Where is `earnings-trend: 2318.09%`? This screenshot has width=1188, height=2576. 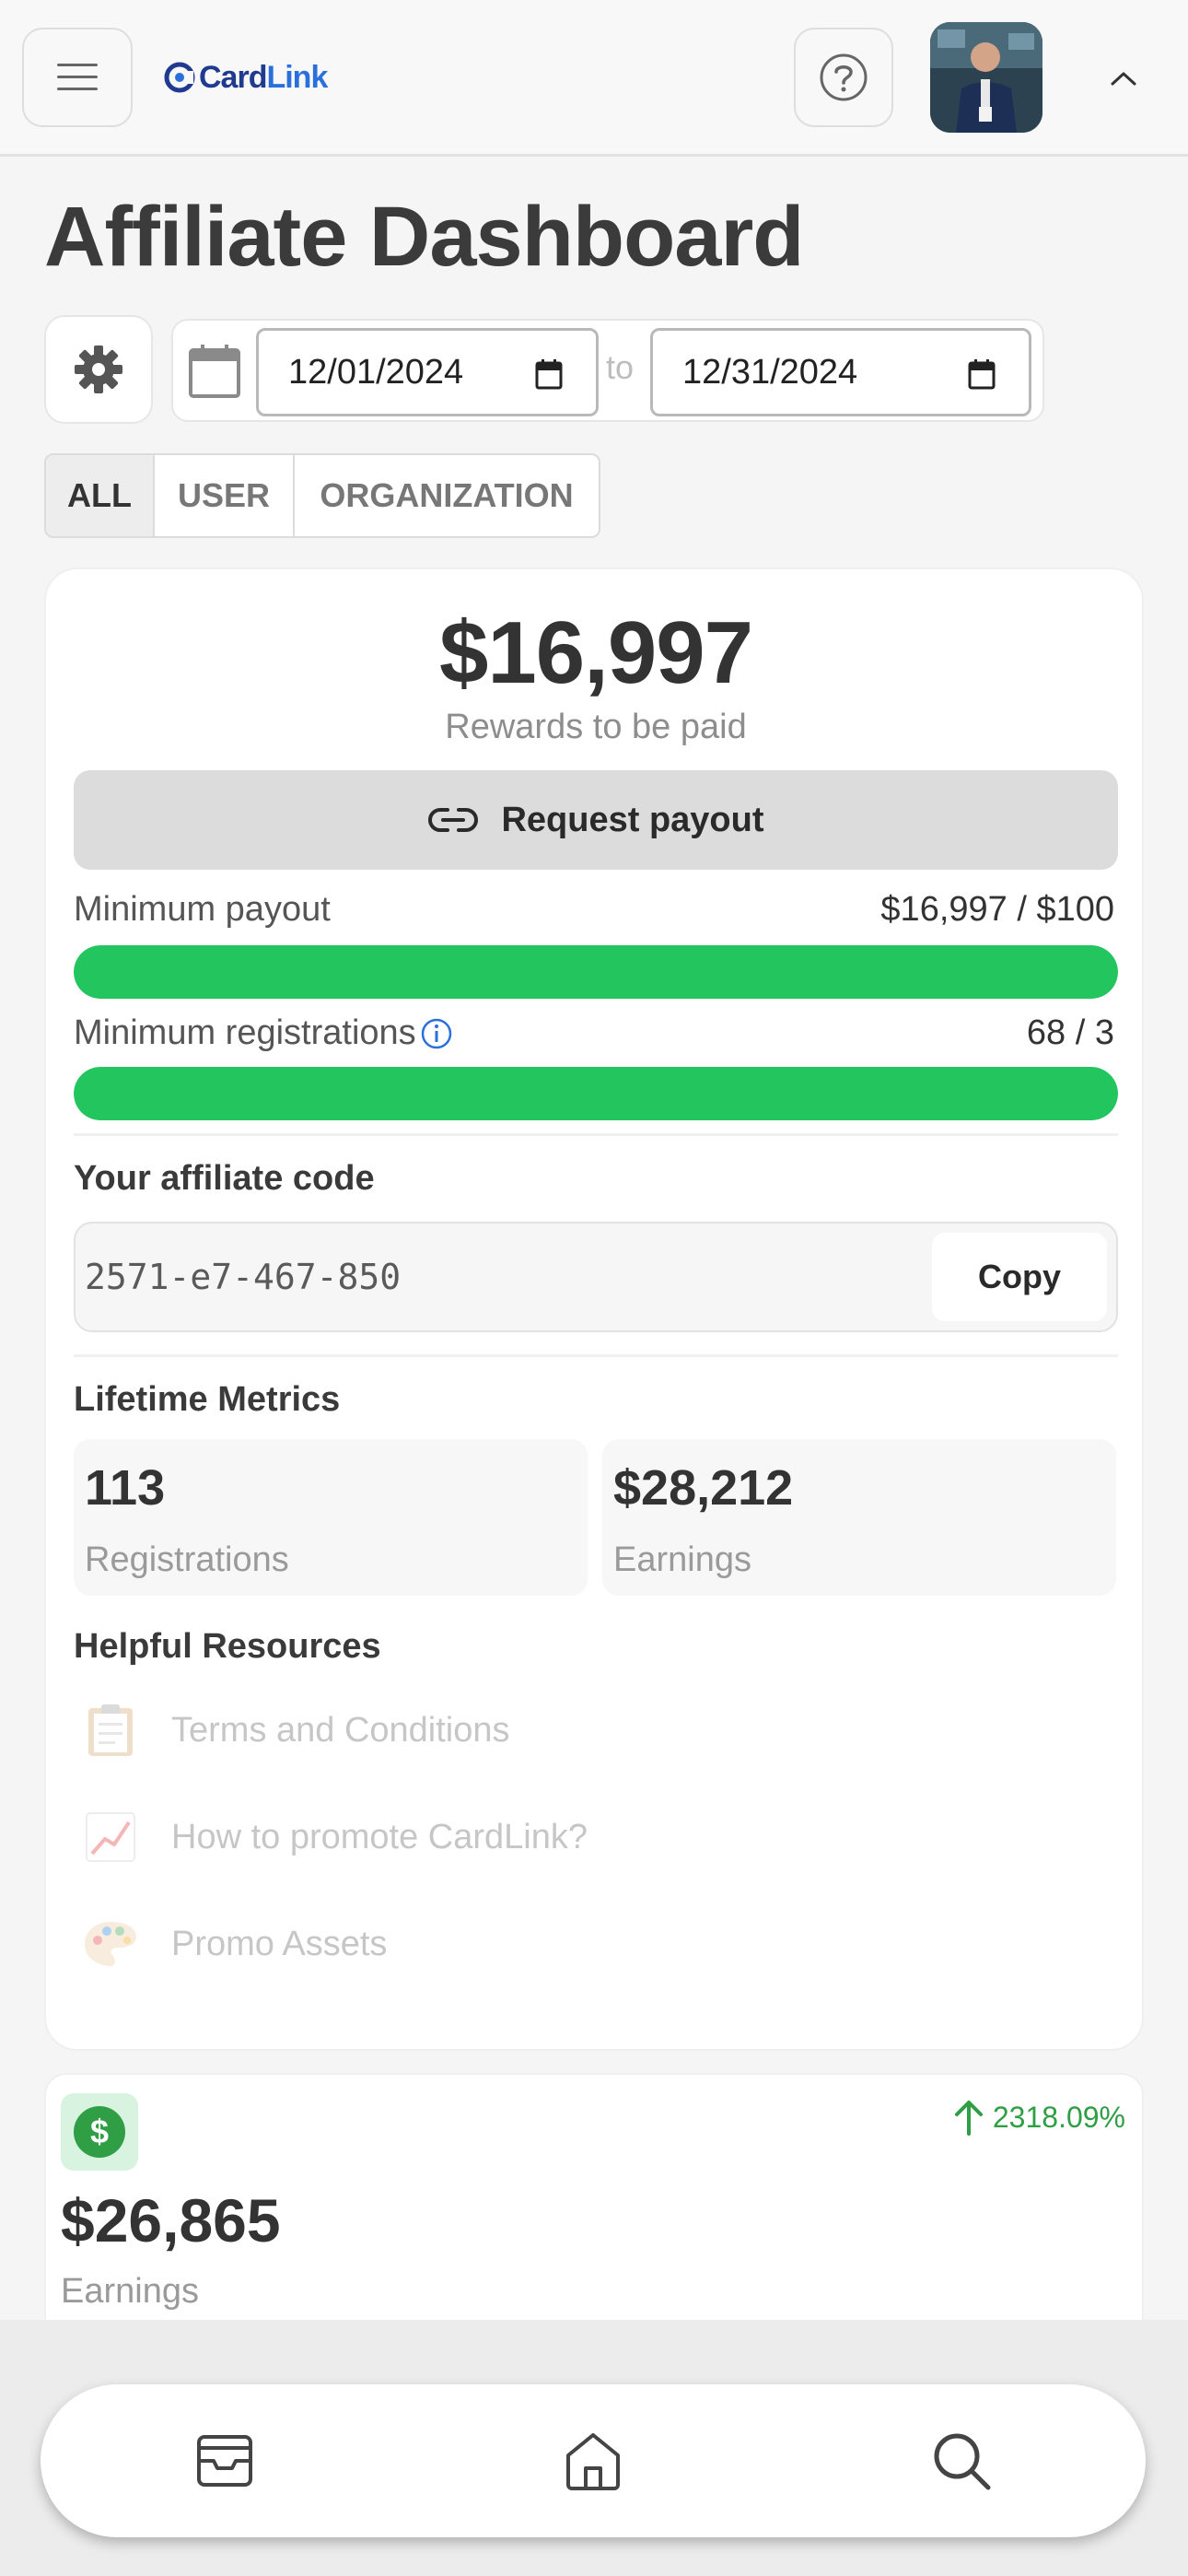
earnings-trend: 2318.09% is located at coordinates (1038, 2117).